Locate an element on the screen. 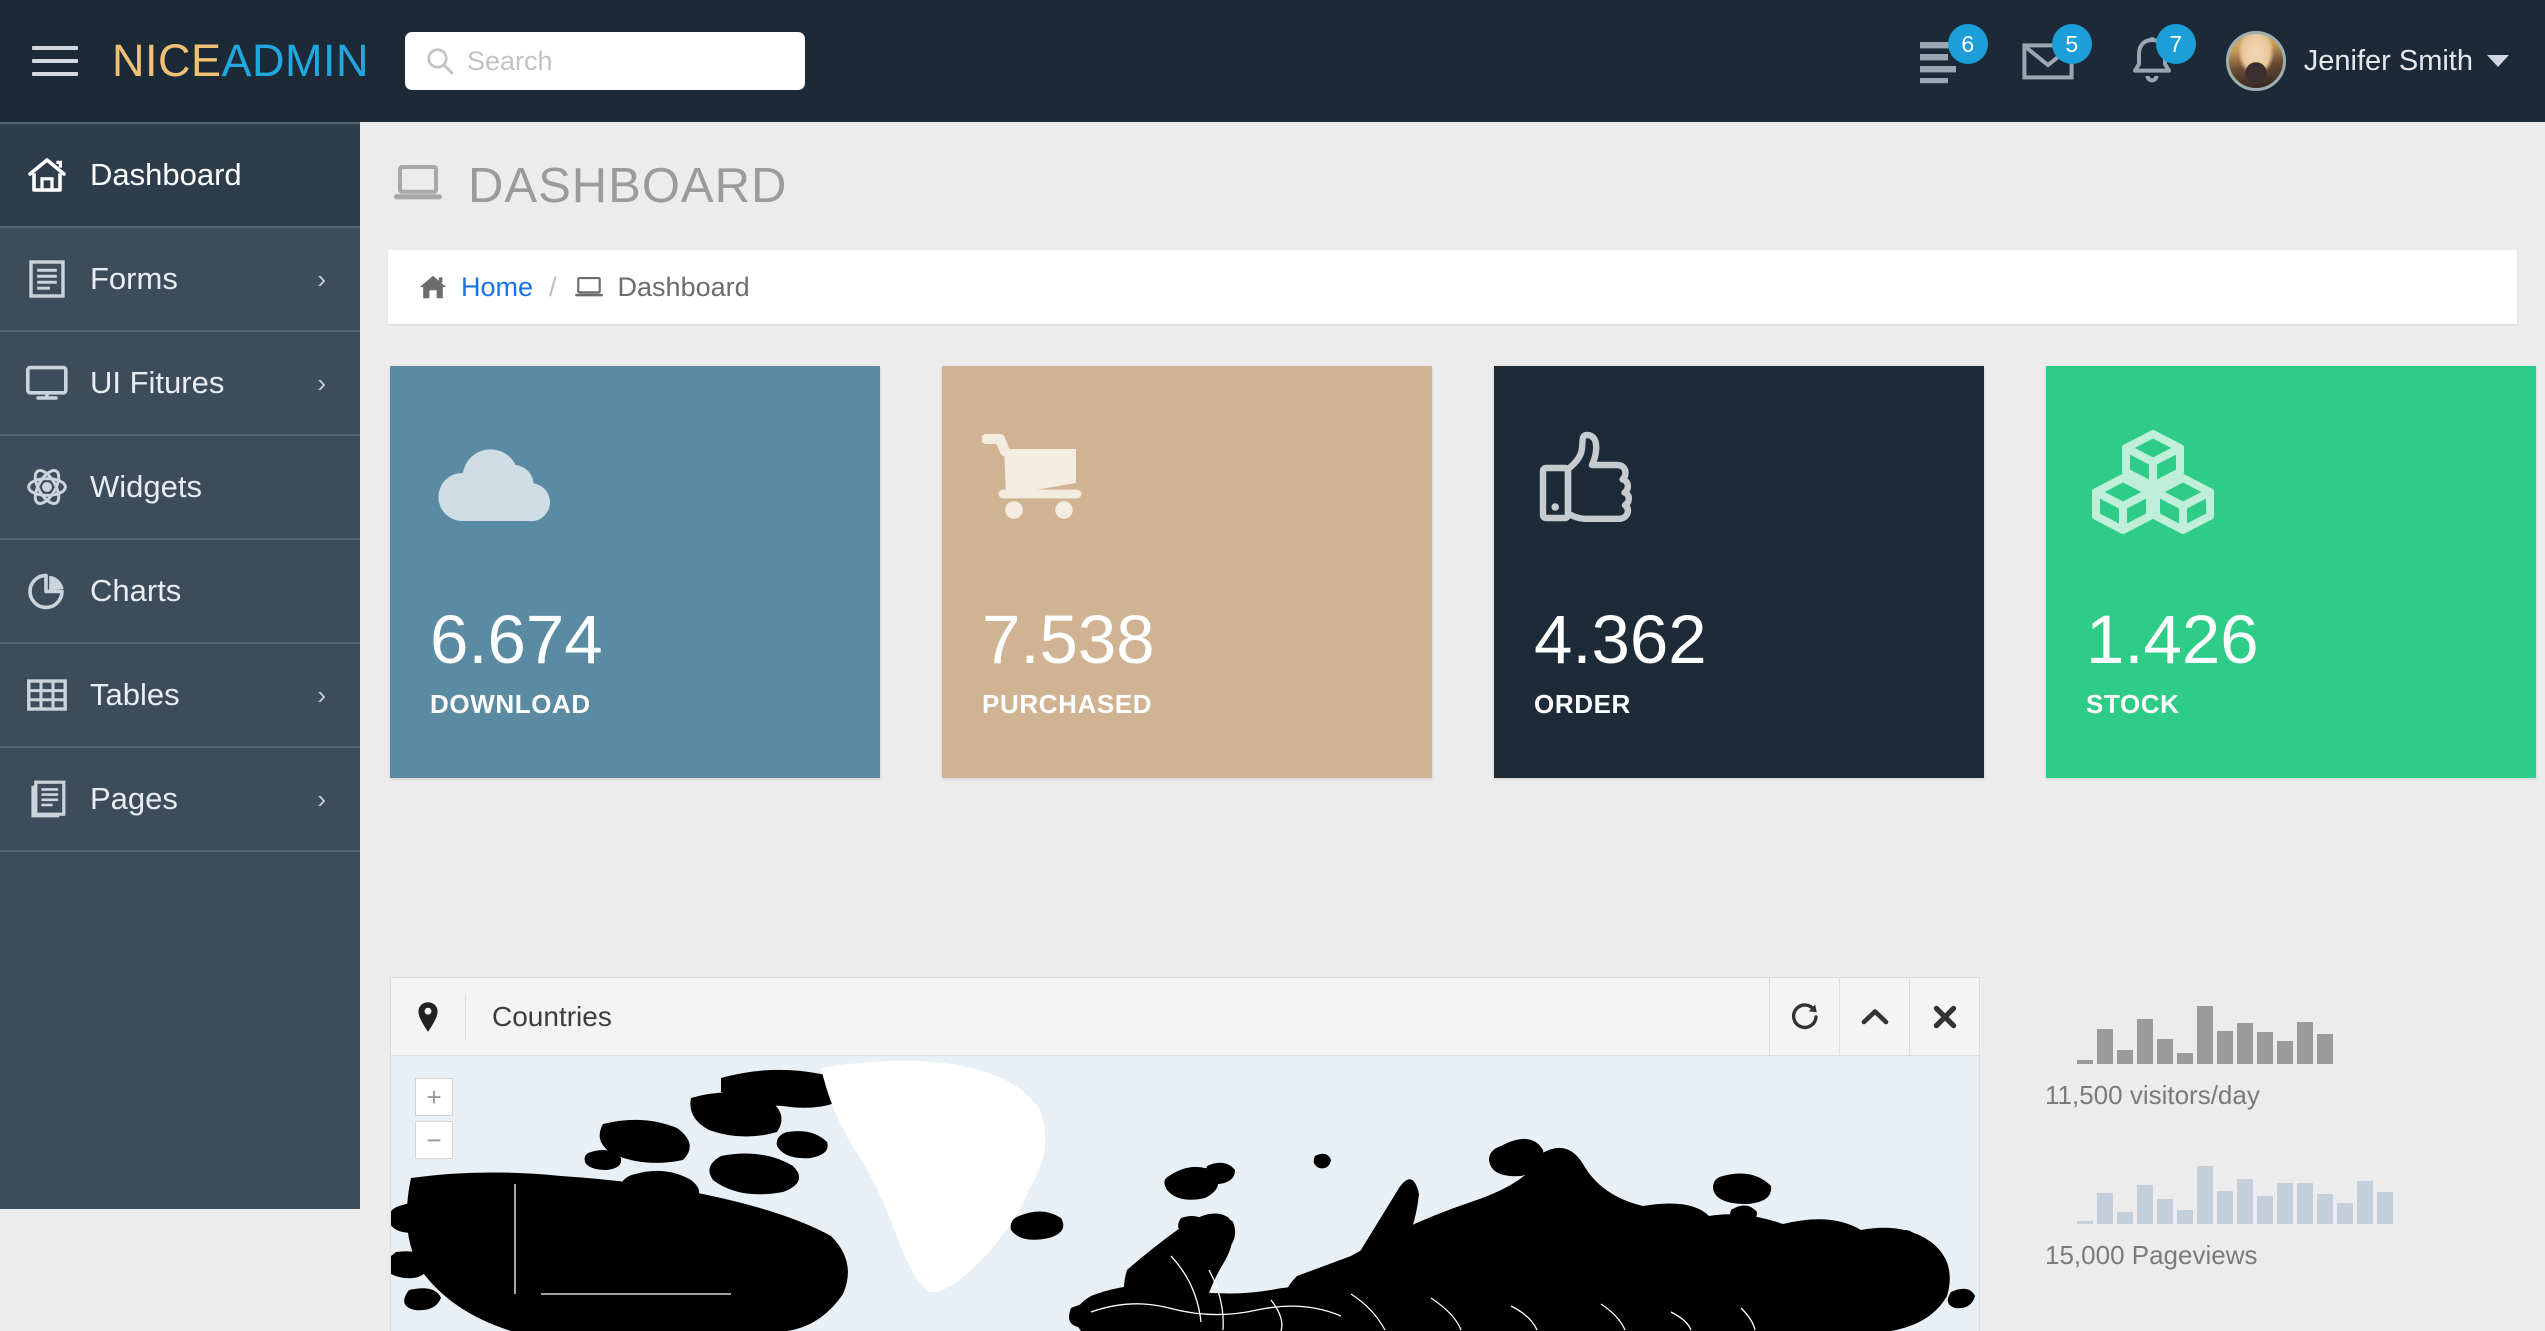  sidebar-item-tables: Tables › is located at coordinates (180, 696).